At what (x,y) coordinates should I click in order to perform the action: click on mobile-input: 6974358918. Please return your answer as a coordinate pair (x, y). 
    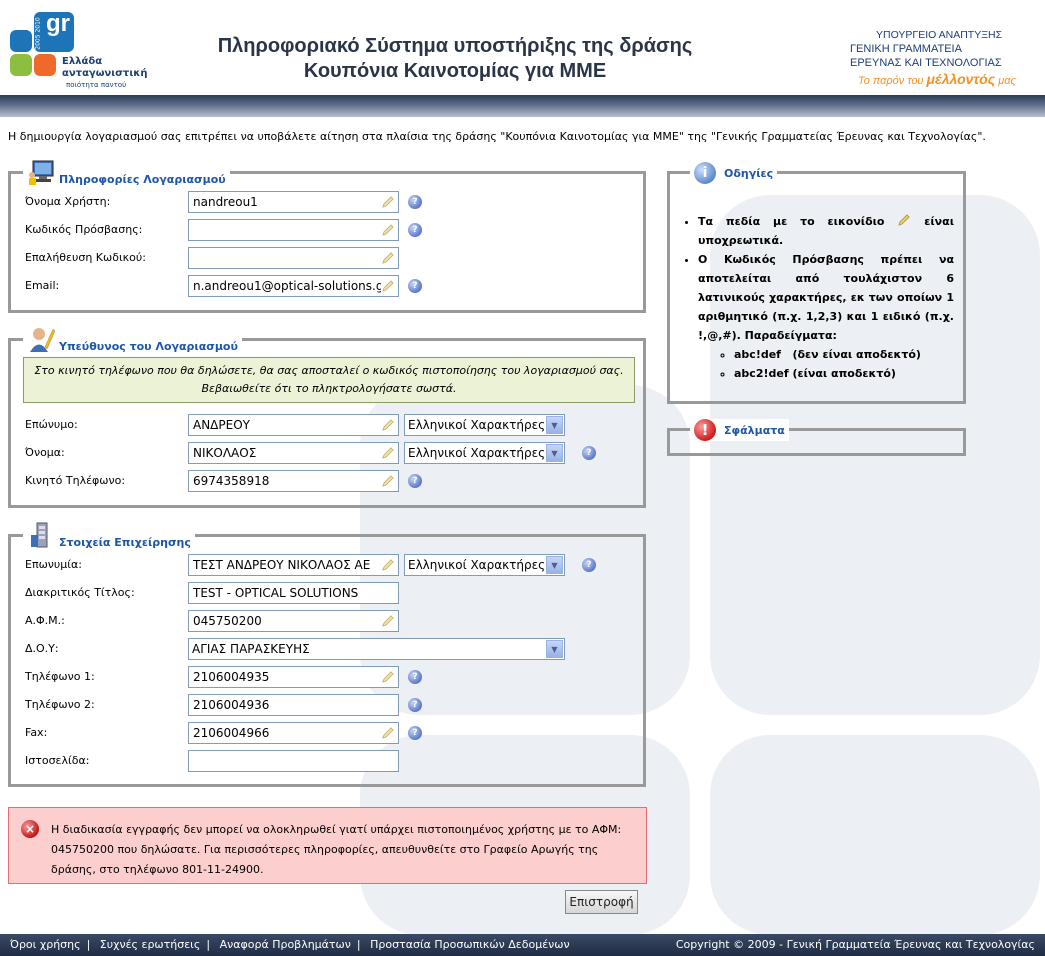
    Looking at the image, I should click on (293, 481).